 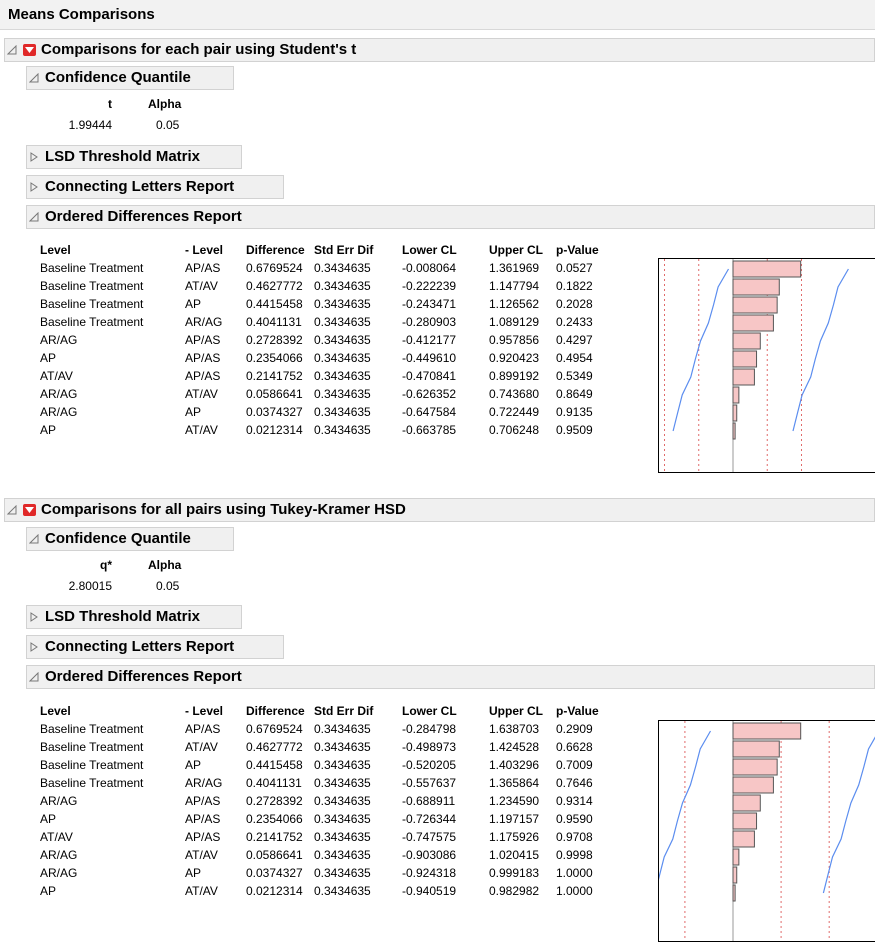 I want to click on table-cell: -0.280903, so click(x=429, y=322).